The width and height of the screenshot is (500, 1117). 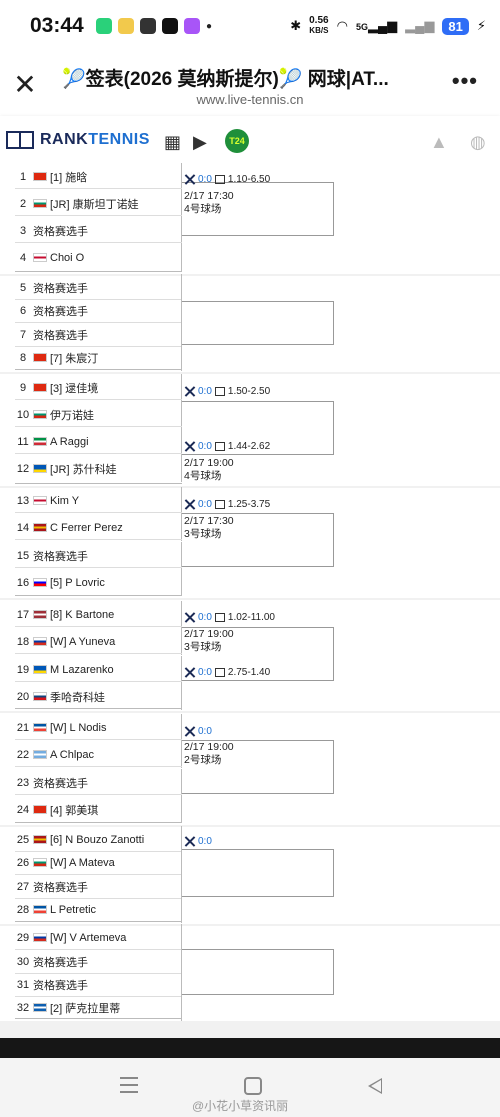 What do you see at coordinates (375, 1086) in the screenshot?
I see `back-icon` at bounding box center [375, 1086].